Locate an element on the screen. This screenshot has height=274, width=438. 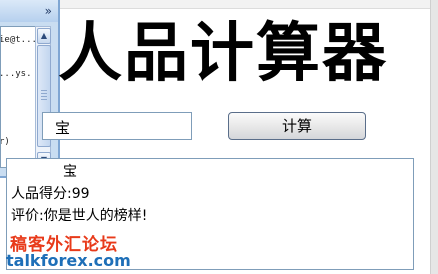
result-name-line: 宝 is located at coordinates (70, 172).